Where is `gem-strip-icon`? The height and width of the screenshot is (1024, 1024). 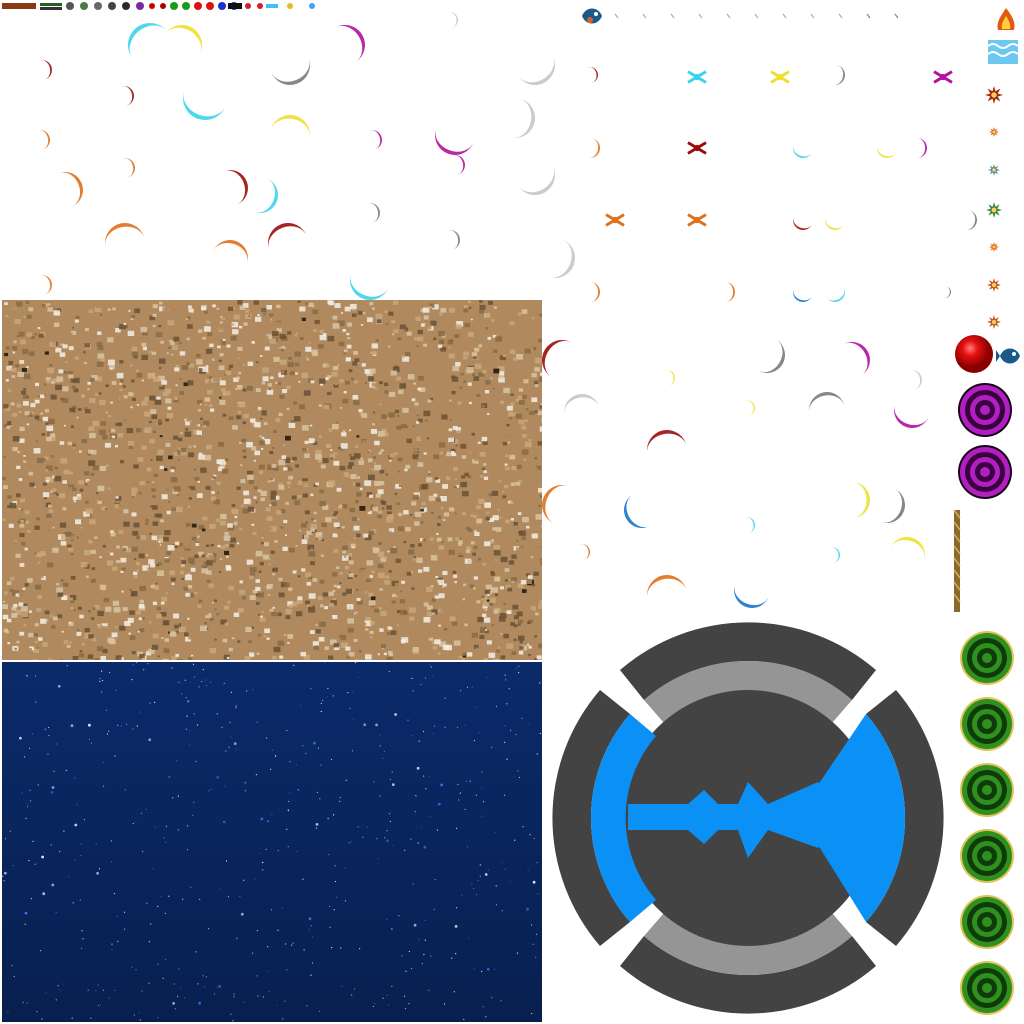
gem-strip-icon is located at coordinates (158, 6).